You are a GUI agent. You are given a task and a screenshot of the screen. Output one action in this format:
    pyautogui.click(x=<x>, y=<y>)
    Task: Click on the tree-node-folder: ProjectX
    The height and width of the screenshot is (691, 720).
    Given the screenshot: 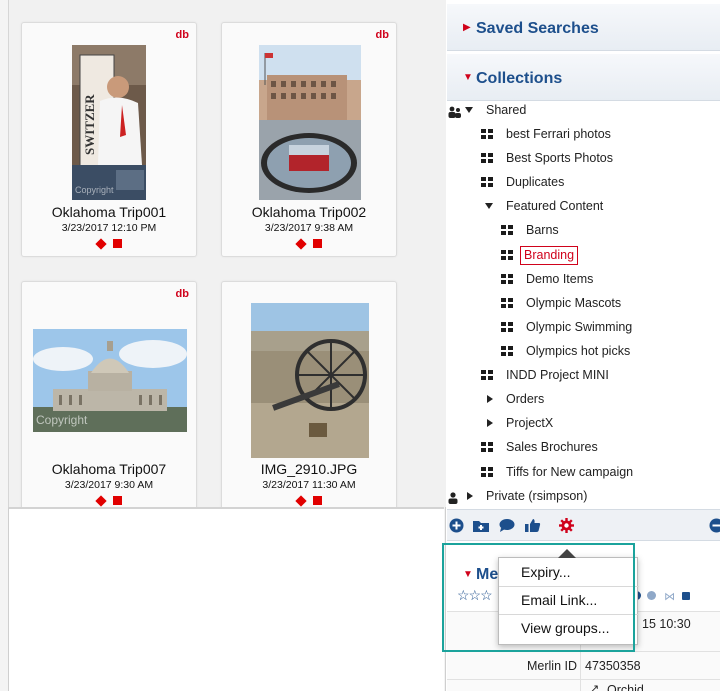 What is the action you would take?
    pyautogui.click(x=583, y=423)
    